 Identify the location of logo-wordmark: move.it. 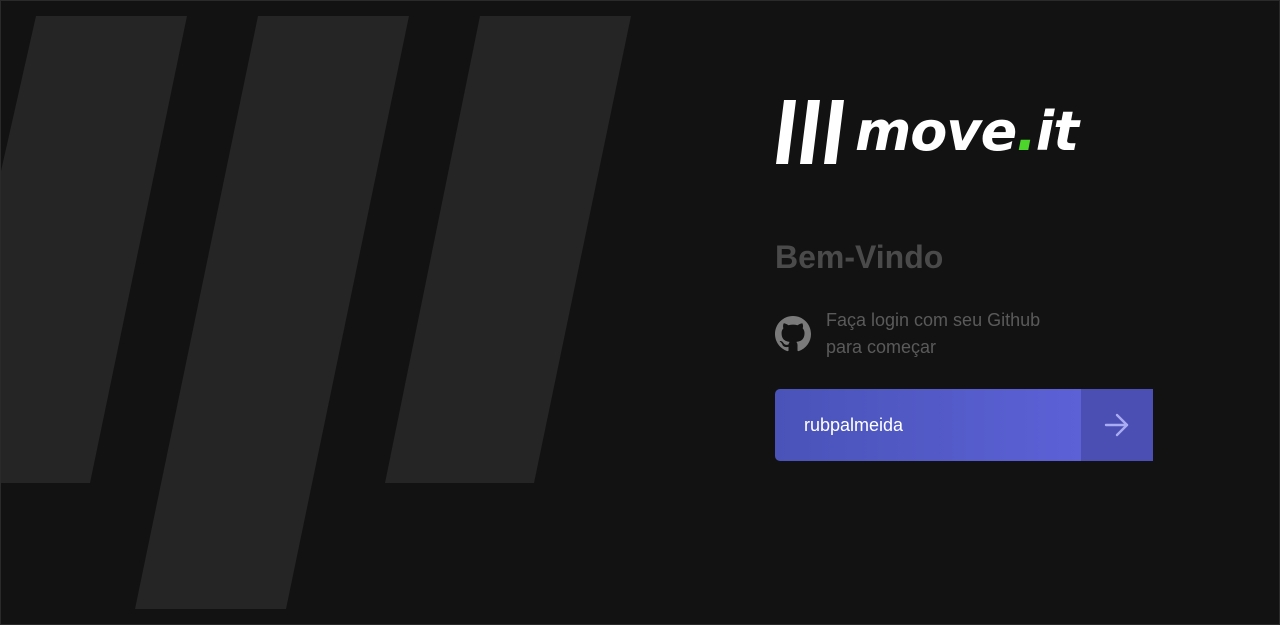
(967, 131).